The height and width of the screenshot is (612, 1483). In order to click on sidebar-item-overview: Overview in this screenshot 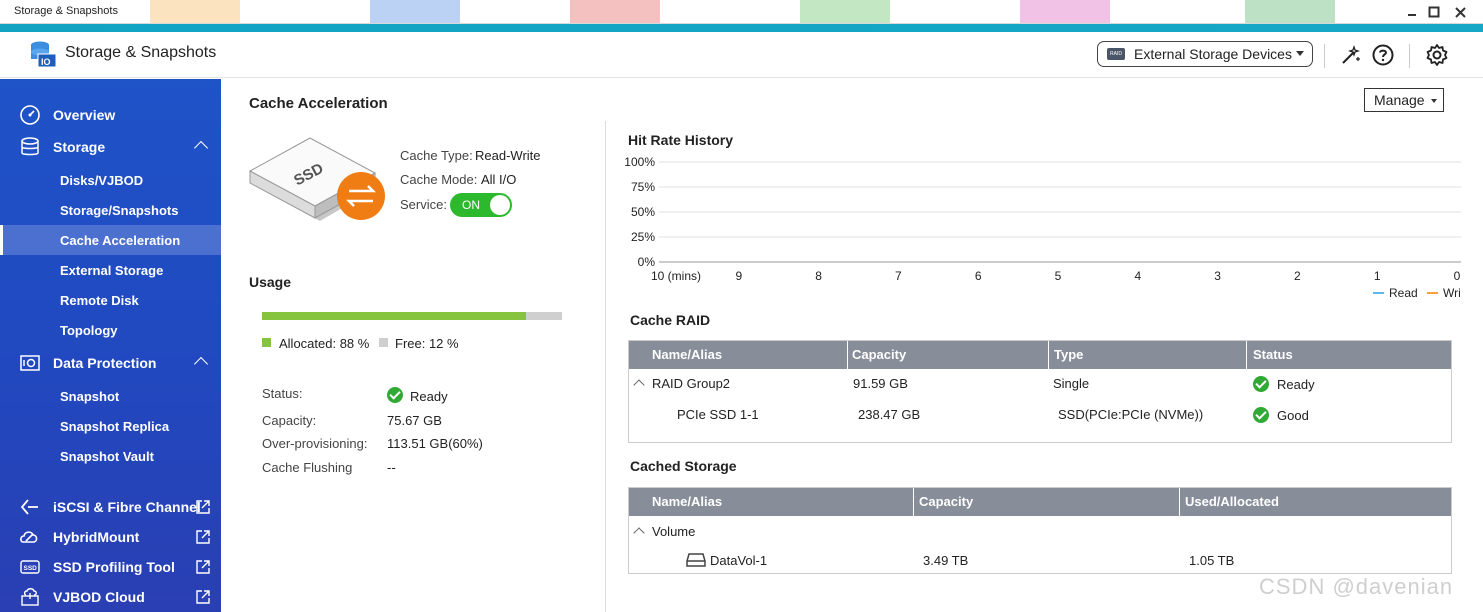, I will do `click(66, 115)`.